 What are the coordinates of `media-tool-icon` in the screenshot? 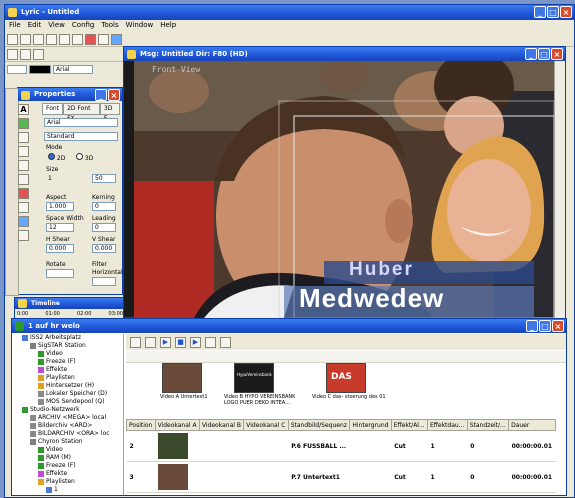 It's located at (23, 221).